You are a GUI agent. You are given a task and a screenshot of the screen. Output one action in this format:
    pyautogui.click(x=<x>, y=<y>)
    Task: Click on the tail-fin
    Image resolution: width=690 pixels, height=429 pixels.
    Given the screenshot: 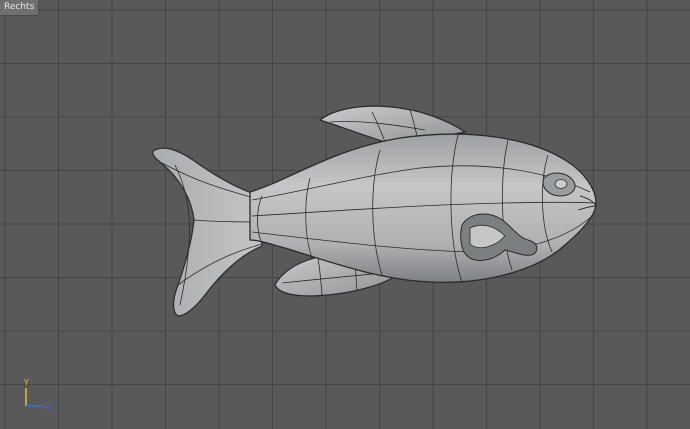 What is the action you would take?
    pyautogui.click(x=207, y=232)
    